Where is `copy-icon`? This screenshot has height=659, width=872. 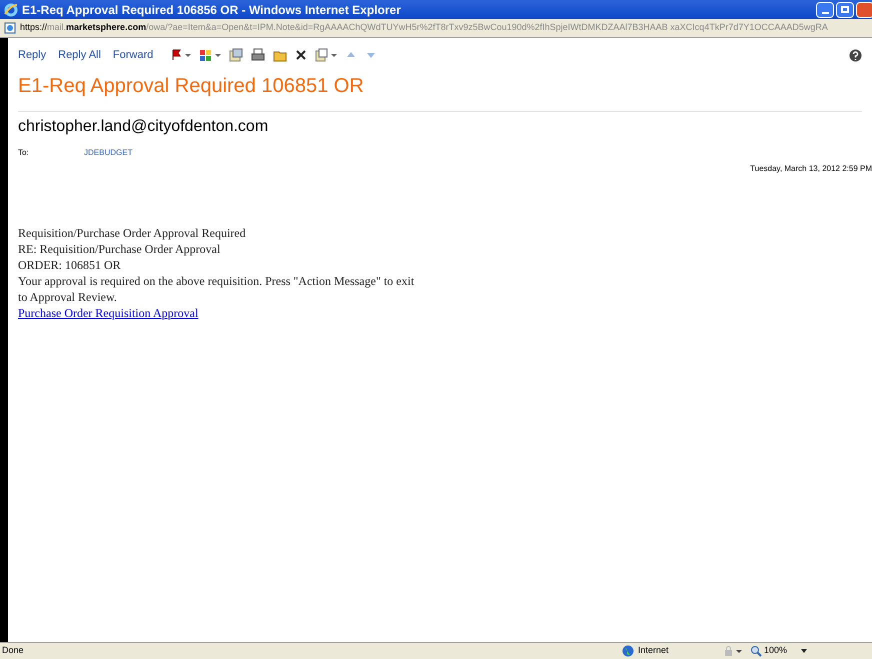 copy-icon is located at coordinates (326, 55).